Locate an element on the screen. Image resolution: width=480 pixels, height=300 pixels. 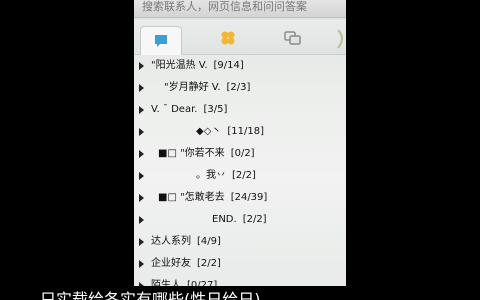
group-name: END. is located at coordinates (224, 219).